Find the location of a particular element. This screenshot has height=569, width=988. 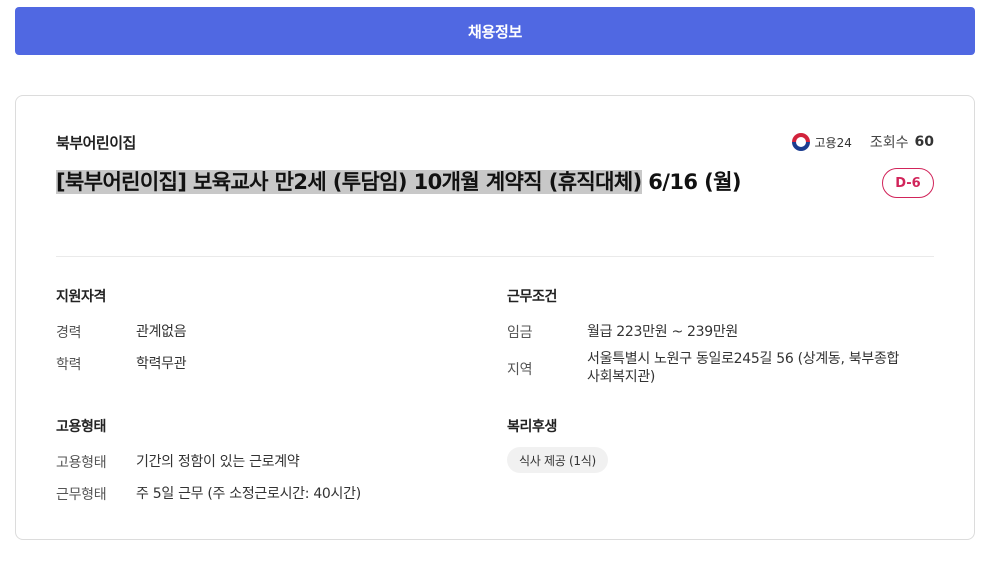

employment-type-value: 기간의 정함이 있는 근로계약 is located at coordinates (218, 462).